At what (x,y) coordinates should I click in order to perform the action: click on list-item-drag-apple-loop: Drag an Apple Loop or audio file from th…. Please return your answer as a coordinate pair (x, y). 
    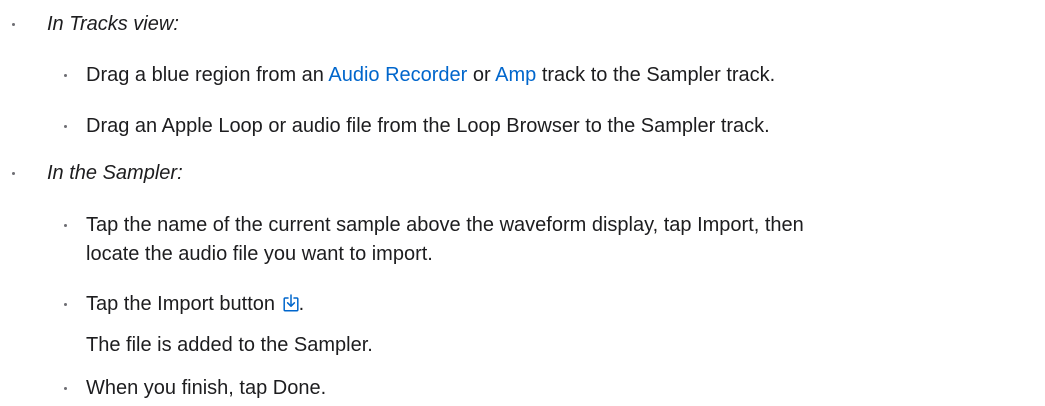
    Looking at the image, I should click on (522, 126).